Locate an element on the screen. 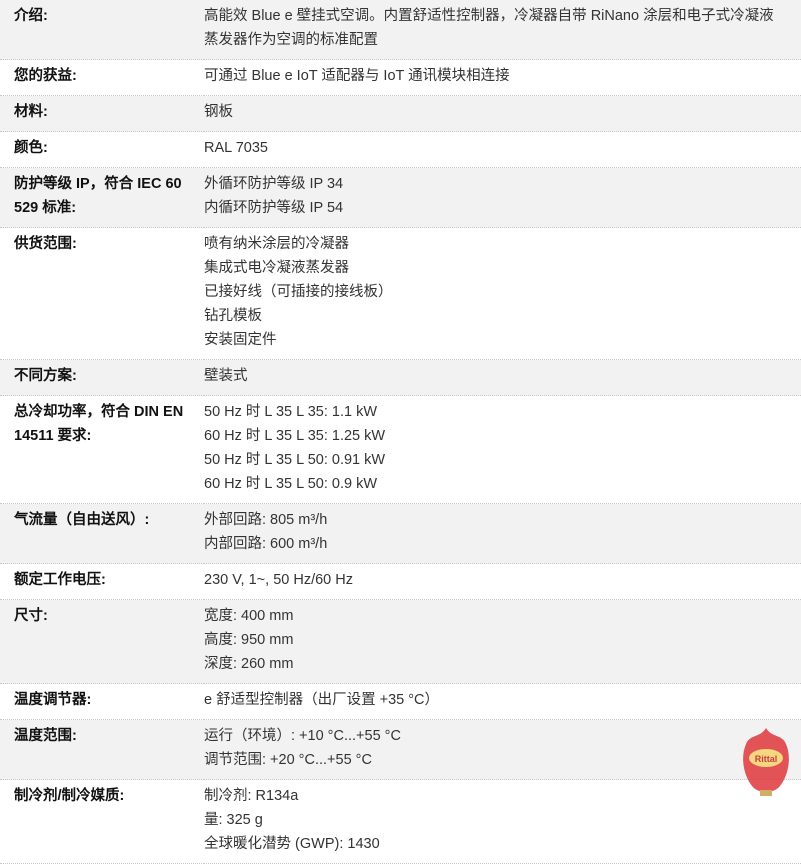  spec-row: 额定工作电压: 230 V, 1~, 50 Hz/60 Hz is located at coordinates (400, 582).